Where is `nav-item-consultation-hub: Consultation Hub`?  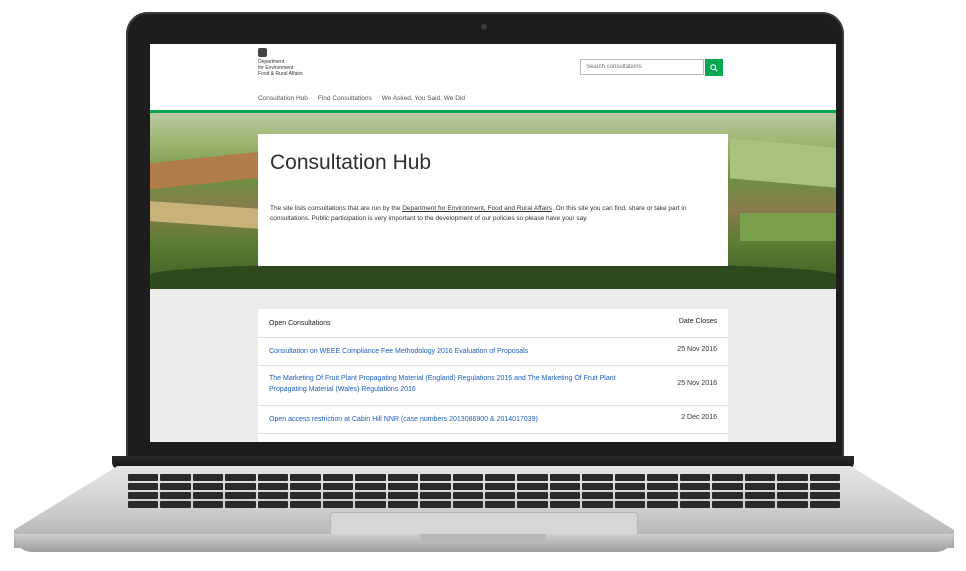 nav-item-consultation-hub: Consultation Hub is located at coordinates (283, 98).